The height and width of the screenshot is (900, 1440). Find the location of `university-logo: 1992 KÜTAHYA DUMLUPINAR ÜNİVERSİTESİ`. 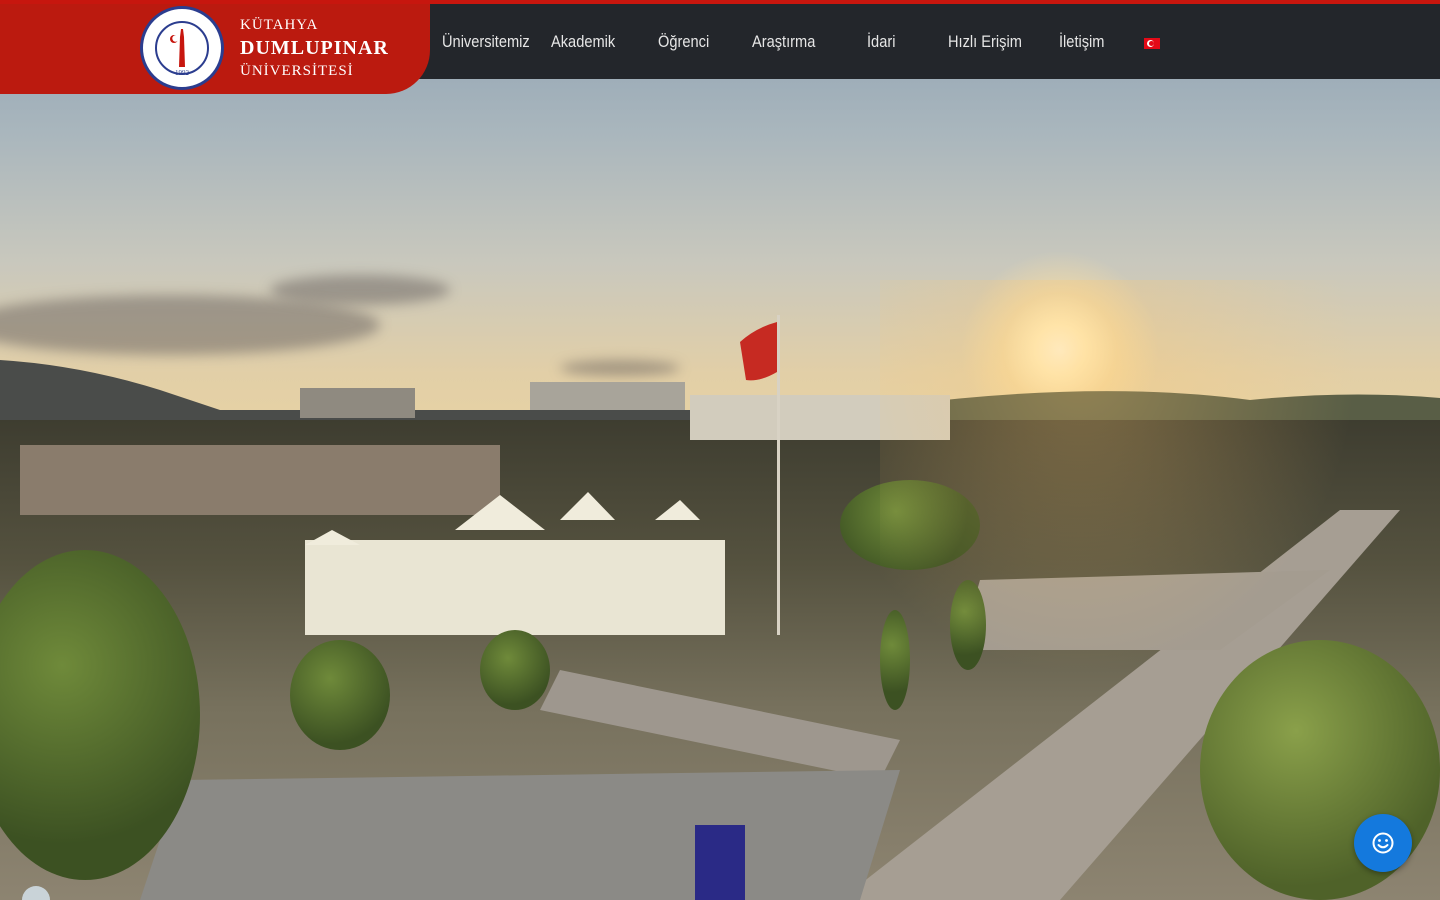

university-logo: 1992 KÜTAHYA DUMLUPINAR ÜNİVERSİTESİ is located at coordinates (215, 47).